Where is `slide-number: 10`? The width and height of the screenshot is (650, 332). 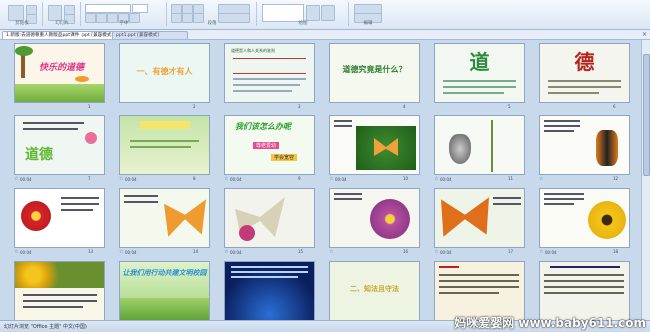
slide-number: 10 is located at coordinates (406, 178).